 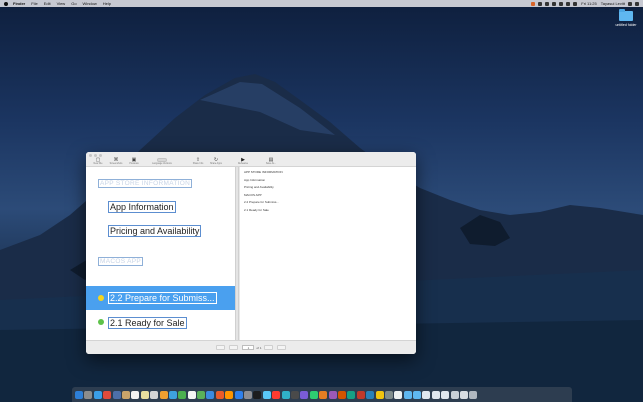 What do you see at coordinates (73, 3) in the screenshot?
I see `menu-go: Go` at bounding box center [73, 3].